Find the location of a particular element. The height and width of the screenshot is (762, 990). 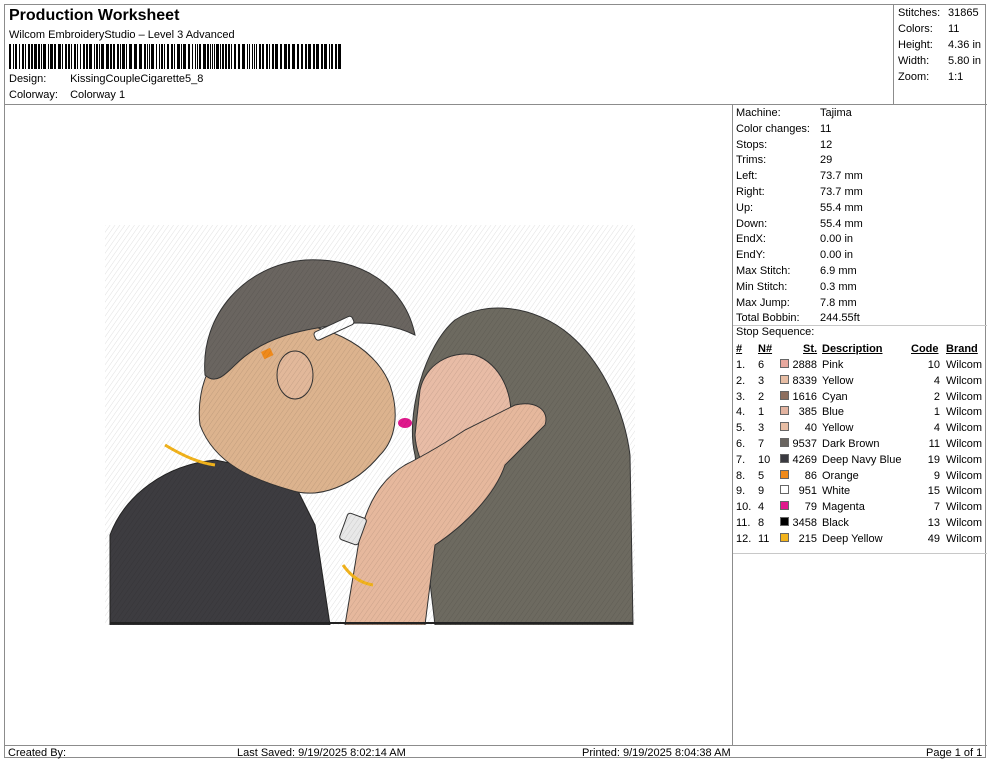

cell-stitches: 86 is located at coordinates (810, 475).